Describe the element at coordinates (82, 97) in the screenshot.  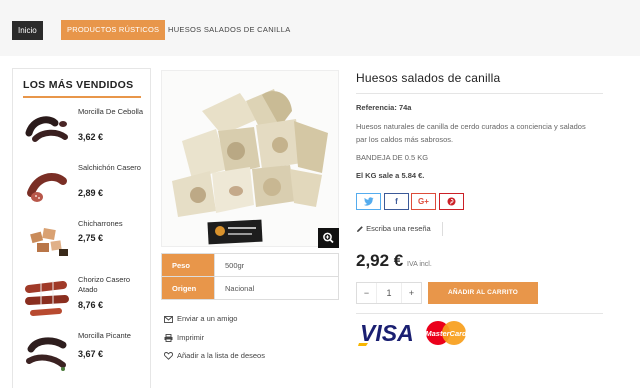
I see `title-underline` at that location.